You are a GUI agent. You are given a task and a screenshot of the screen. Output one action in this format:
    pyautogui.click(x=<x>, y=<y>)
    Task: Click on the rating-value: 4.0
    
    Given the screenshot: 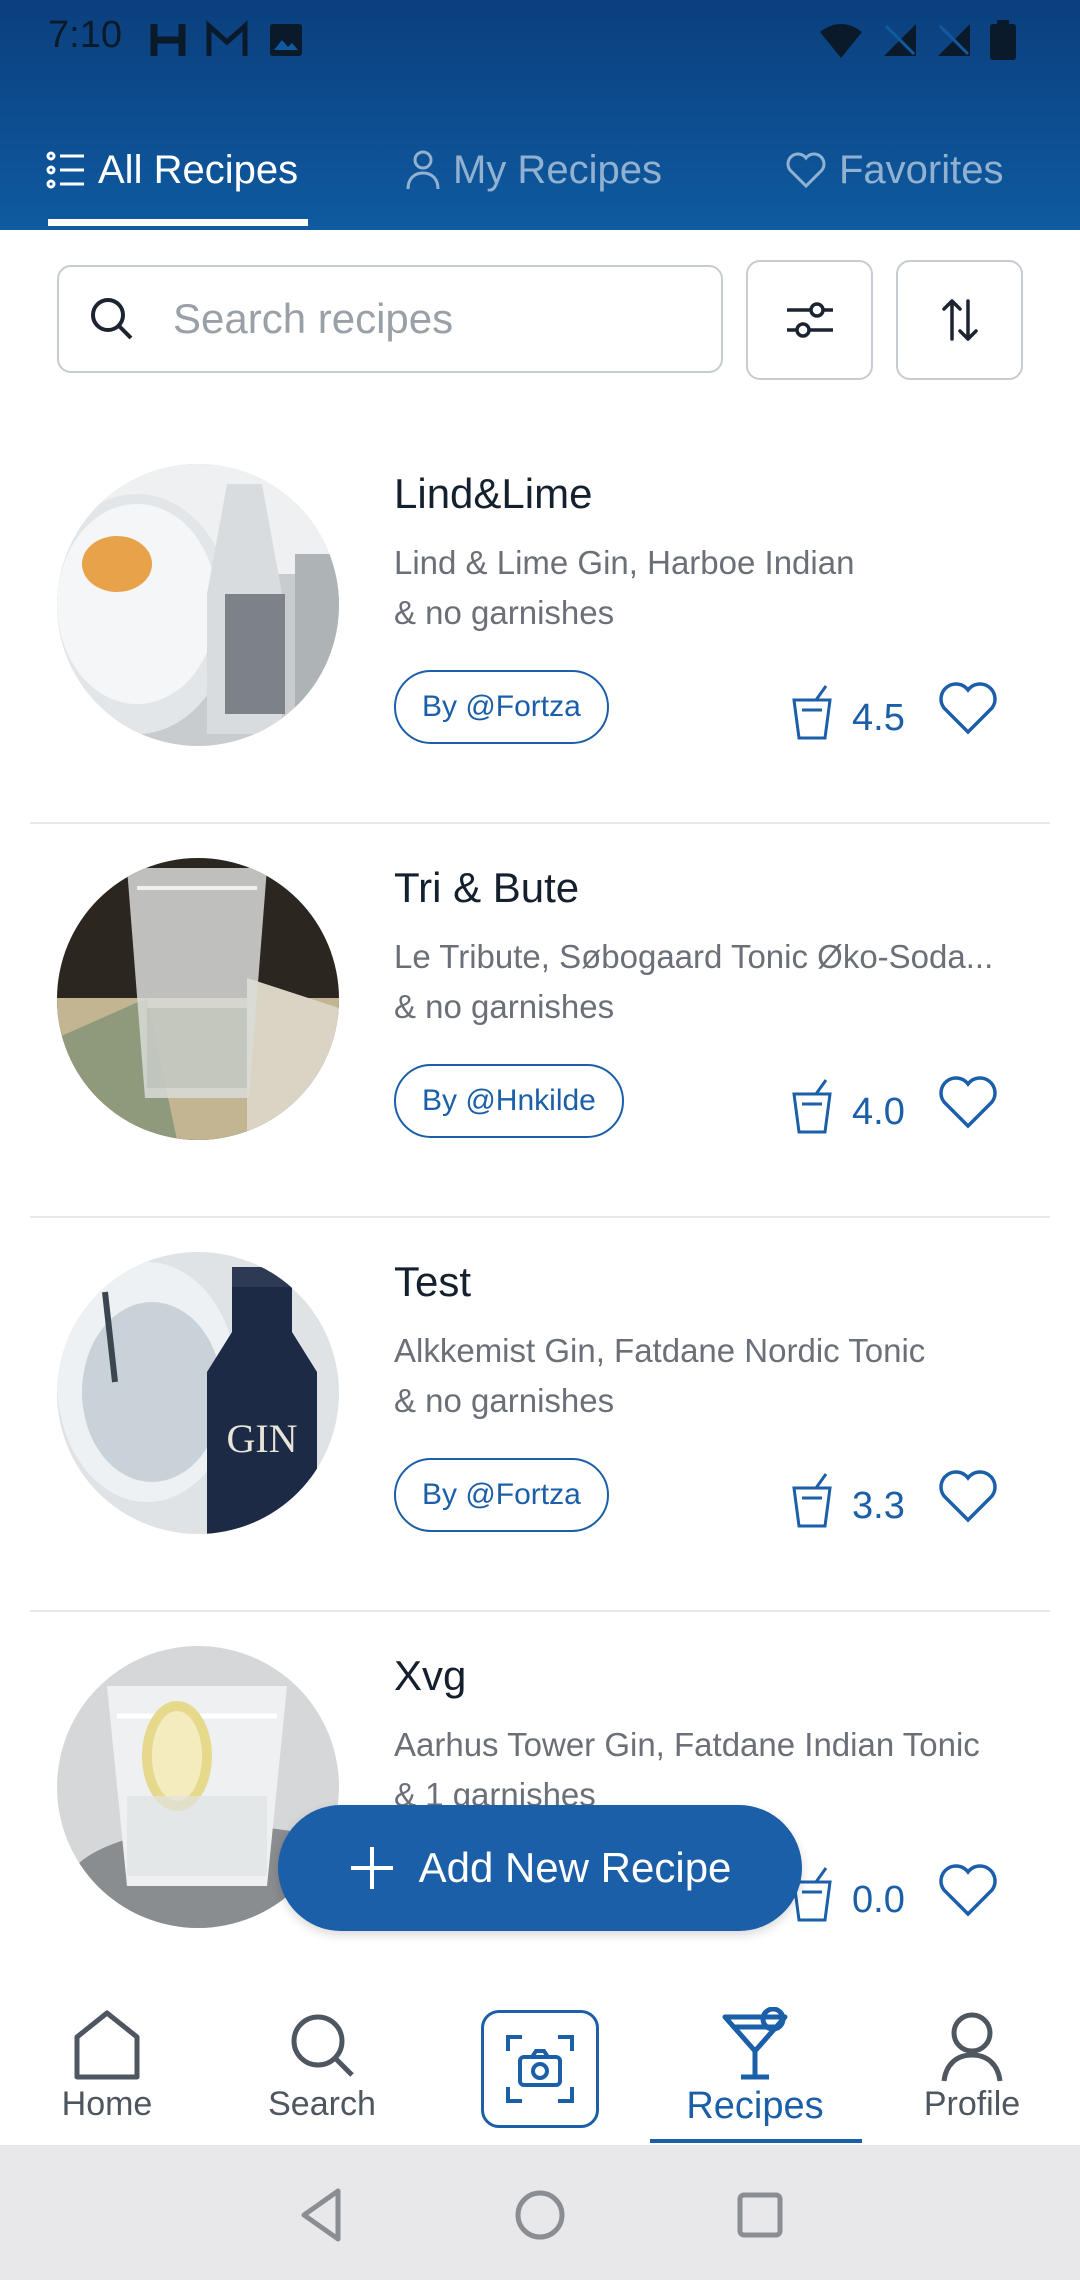 What is the action you would take?
    pyautogui.click(x=878, y=1111)
    